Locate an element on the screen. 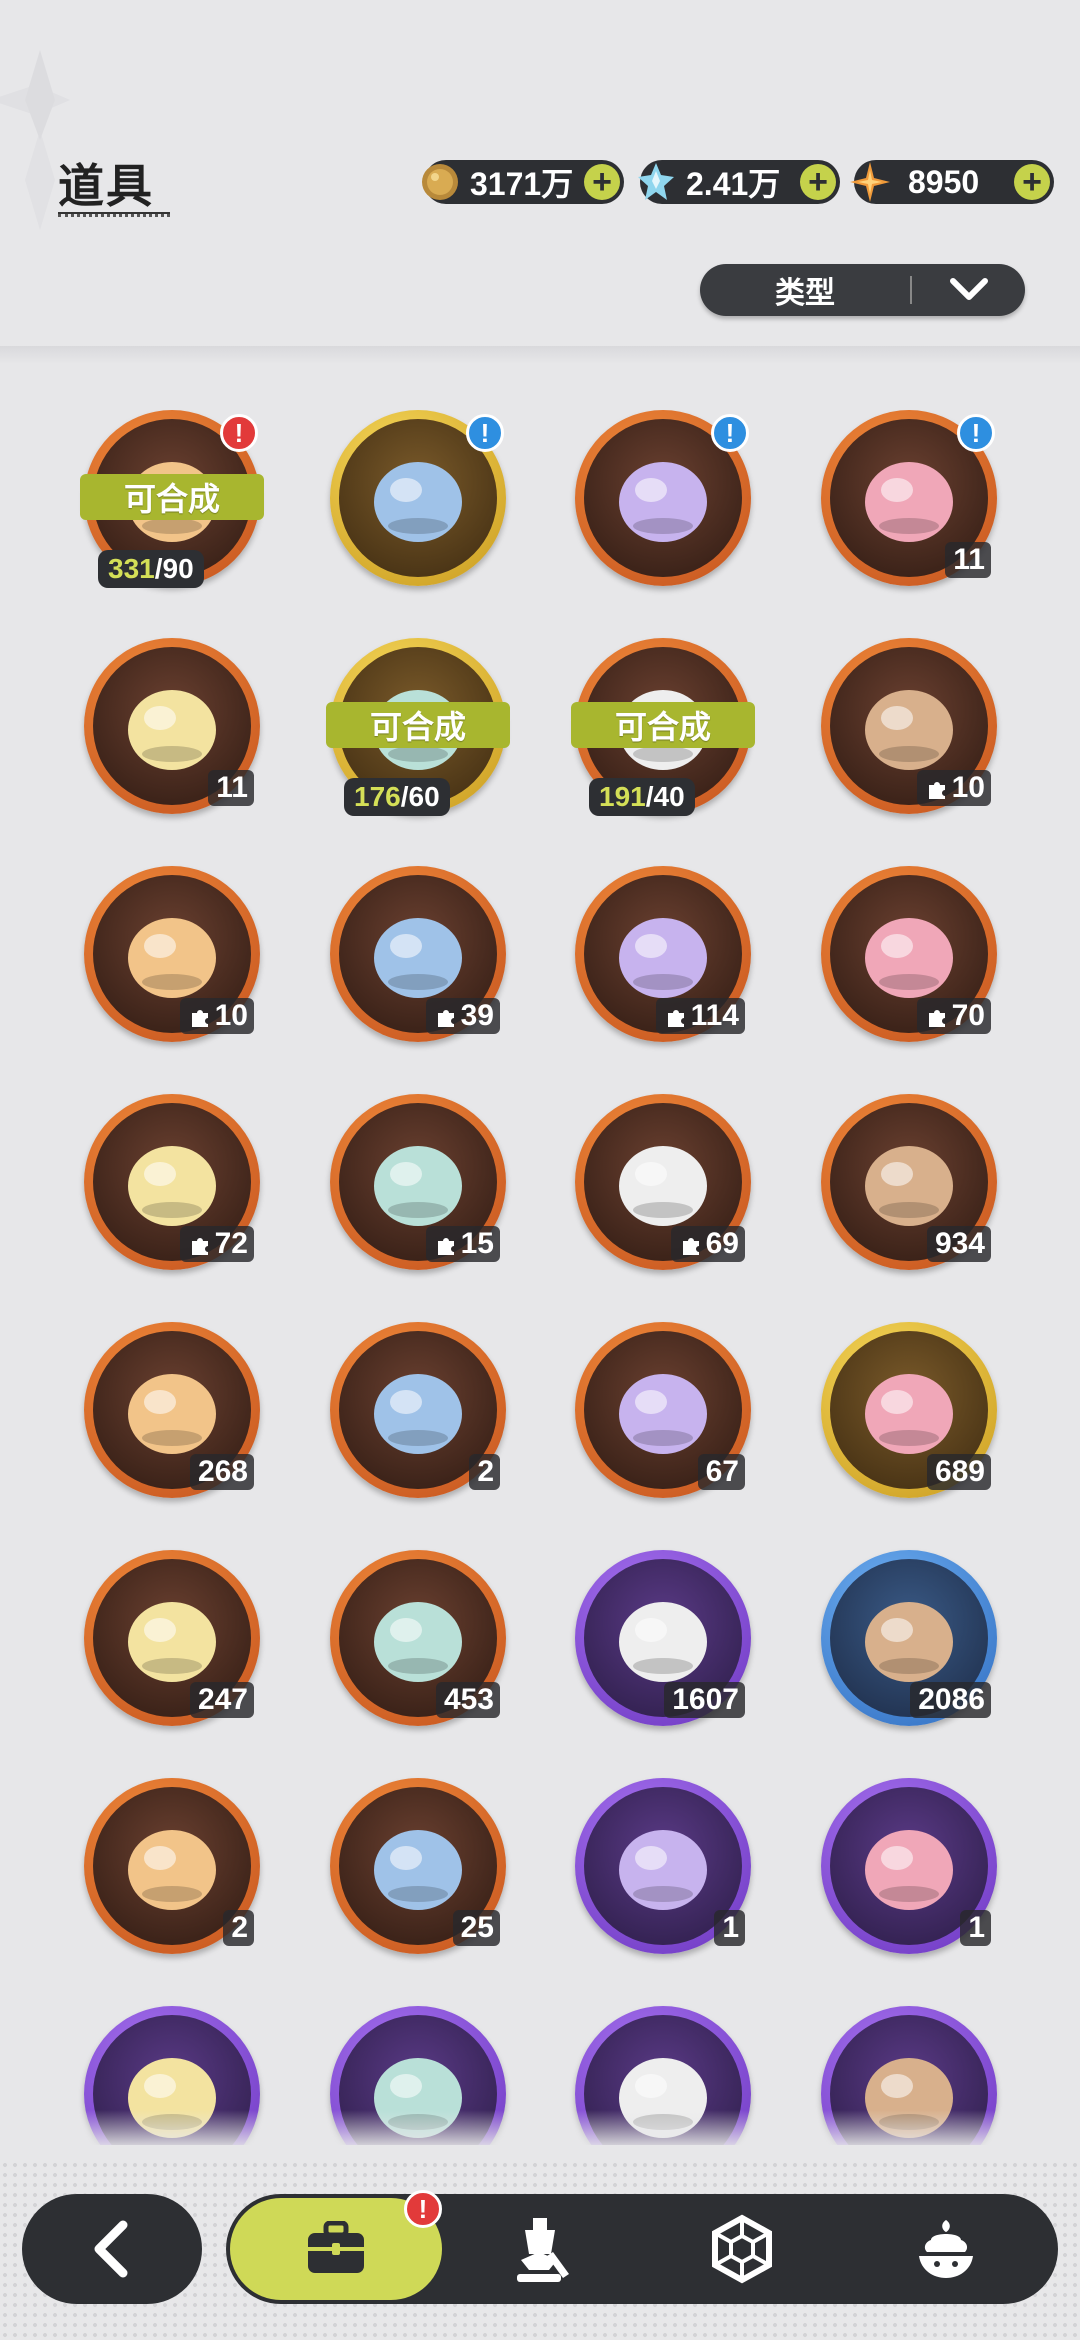 Image resolution: width=1080 pixels, height=2340 pixels. item-slot-gold-card: 689 is located at coordinates (909, 1410).